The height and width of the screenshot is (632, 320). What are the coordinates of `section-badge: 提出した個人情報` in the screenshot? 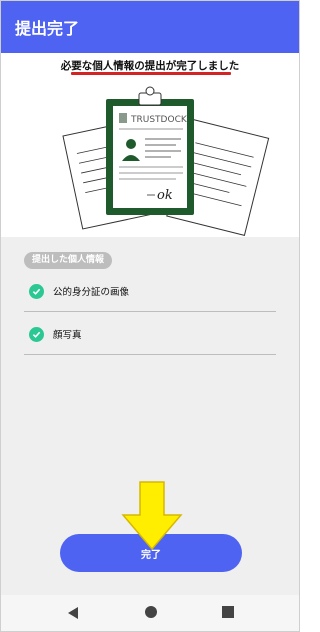 It's located at (68, 260).